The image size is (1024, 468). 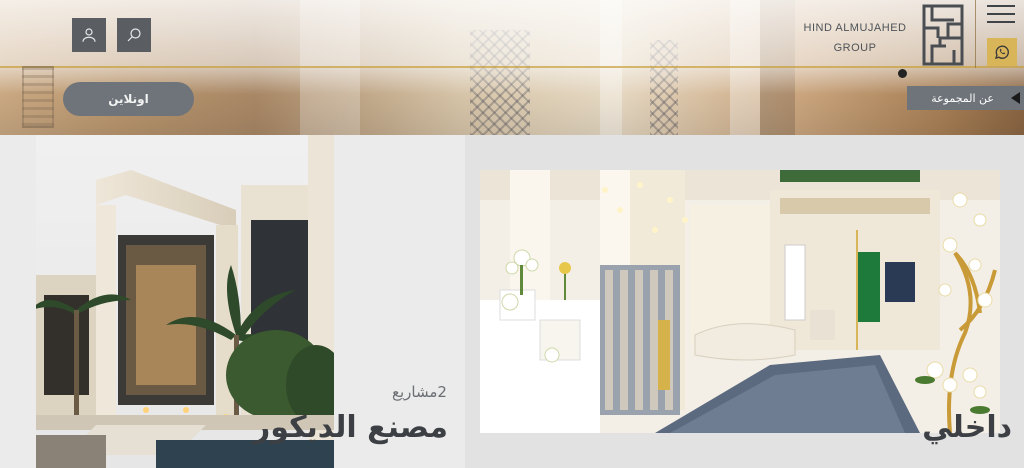 What do you see at coordinates (1015, 98) in the screenshot?
I see `arrow-left-icon` at bounding box center [1015, 98].